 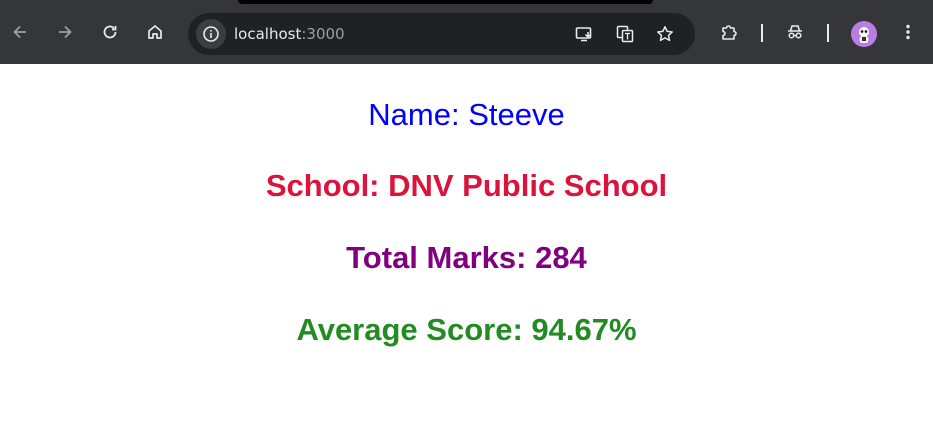 I want to click on puzzle-icon, so click(x=729, y=32).